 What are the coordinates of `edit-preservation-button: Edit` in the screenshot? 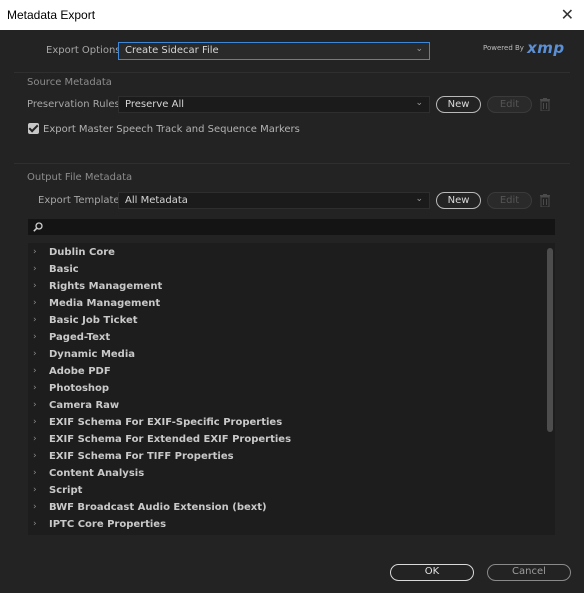 It's located at (509, 104).